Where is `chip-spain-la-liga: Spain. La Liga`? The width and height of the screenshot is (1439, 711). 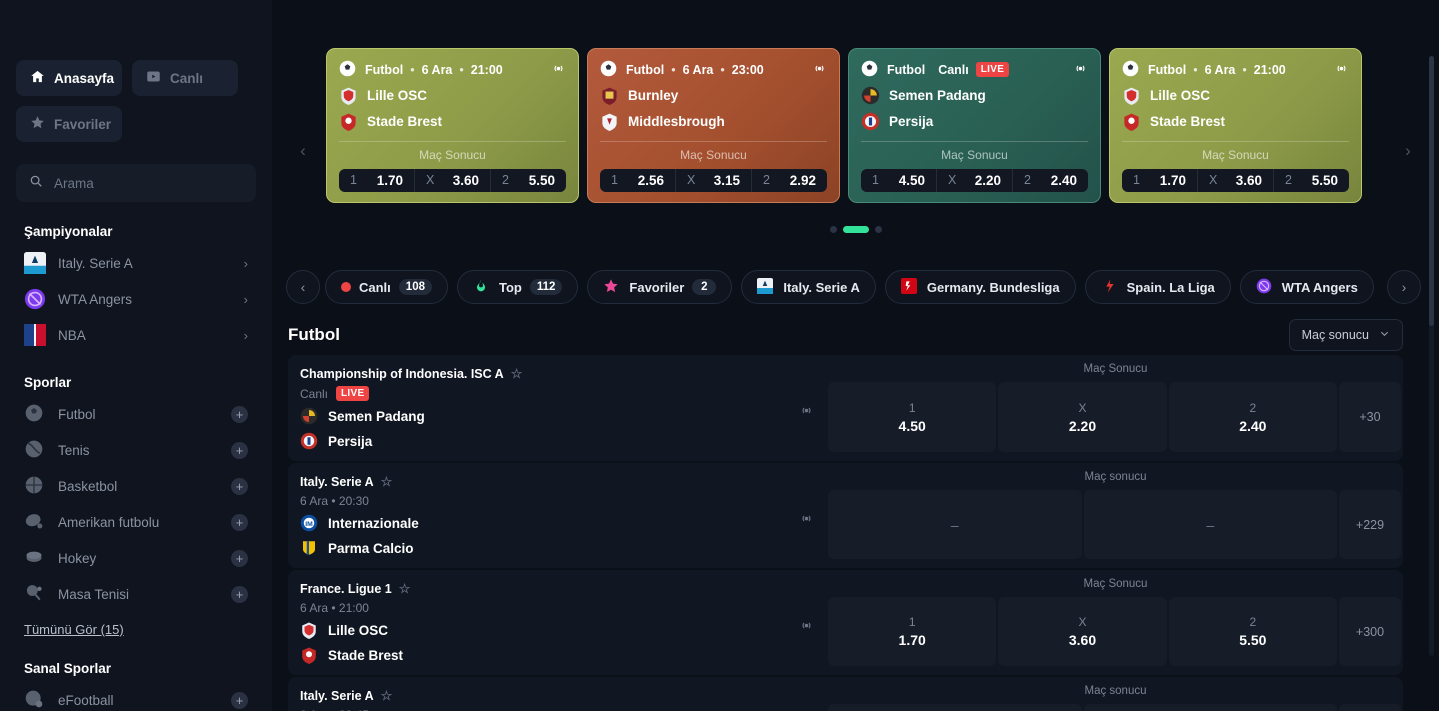 chip-spain-la-liga: Spain. La Liga is located at coordinates (1157, 287).